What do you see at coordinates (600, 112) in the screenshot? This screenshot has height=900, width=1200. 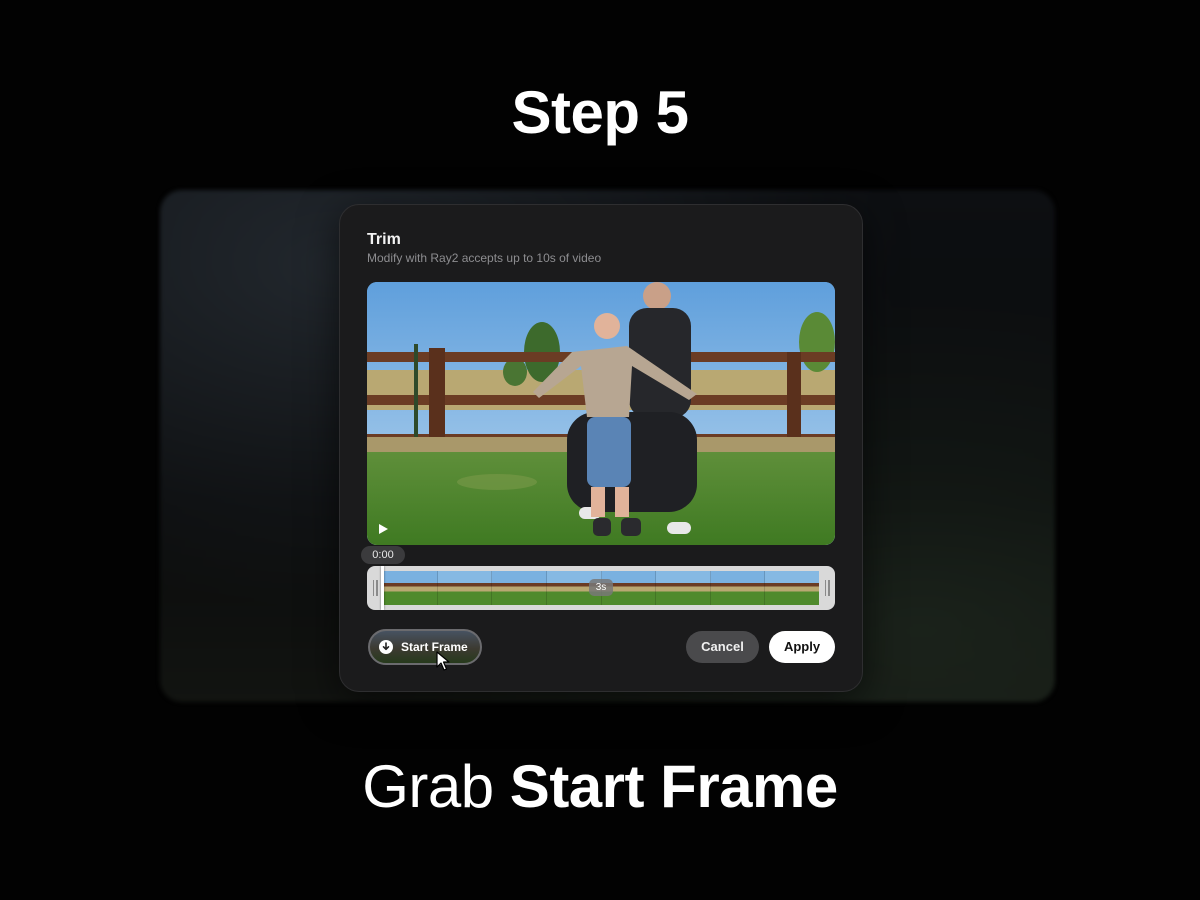 I see `step-title: Step 5` at bounding box center [600, 112].